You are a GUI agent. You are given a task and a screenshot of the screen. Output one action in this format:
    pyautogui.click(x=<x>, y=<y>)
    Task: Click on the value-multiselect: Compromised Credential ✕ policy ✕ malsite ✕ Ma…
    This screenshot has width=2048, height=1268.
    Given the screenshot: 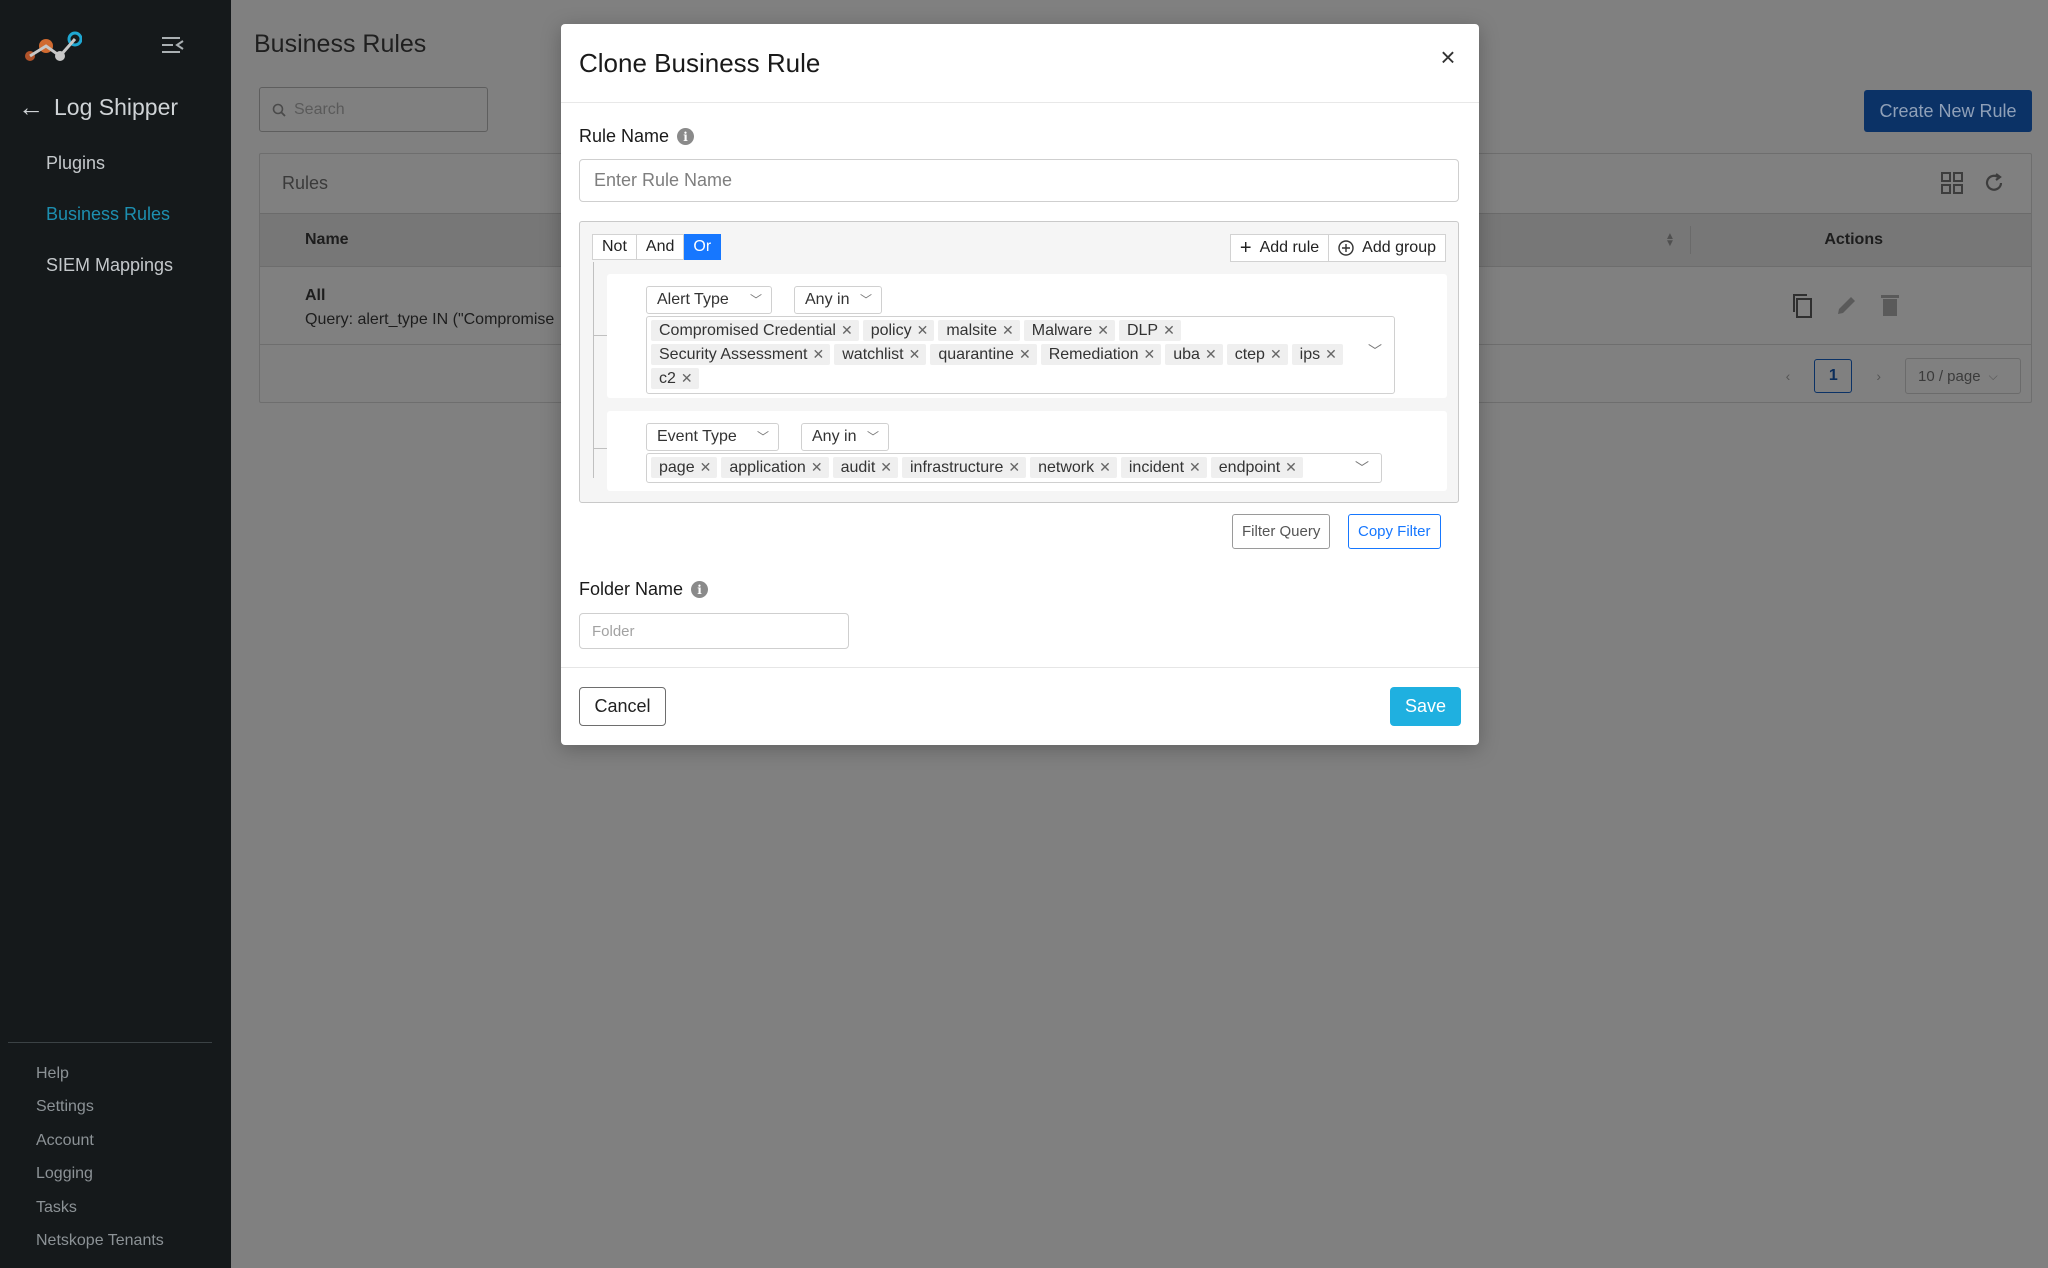 What is the action you would take?
    pyautogui.click(x=1020, y=355)
    